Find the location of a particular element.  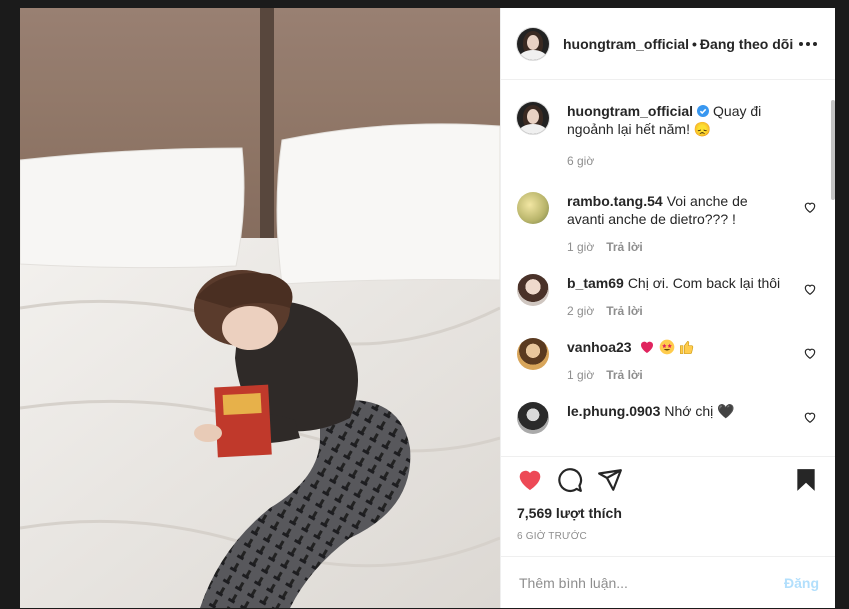

author-avatar is located at coordinates (533, 43).